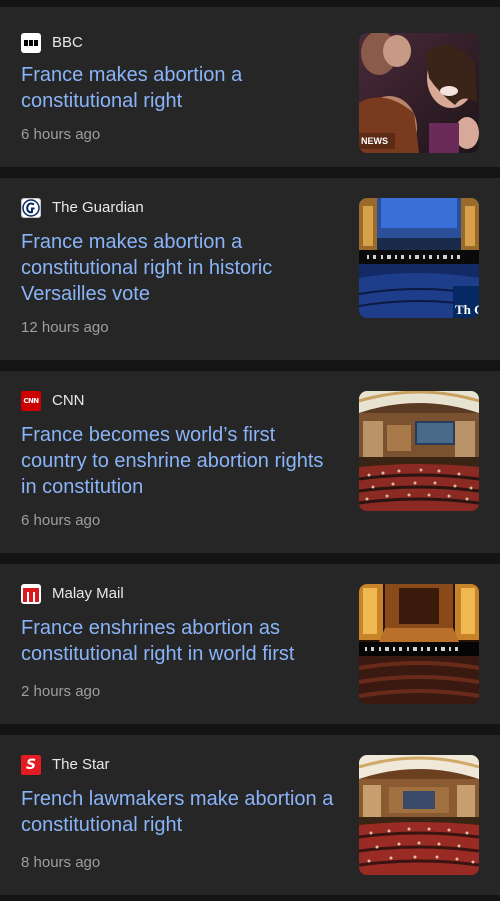 The image size is (500, 901). I want to click on source-row: BBC, so click(52, 43).